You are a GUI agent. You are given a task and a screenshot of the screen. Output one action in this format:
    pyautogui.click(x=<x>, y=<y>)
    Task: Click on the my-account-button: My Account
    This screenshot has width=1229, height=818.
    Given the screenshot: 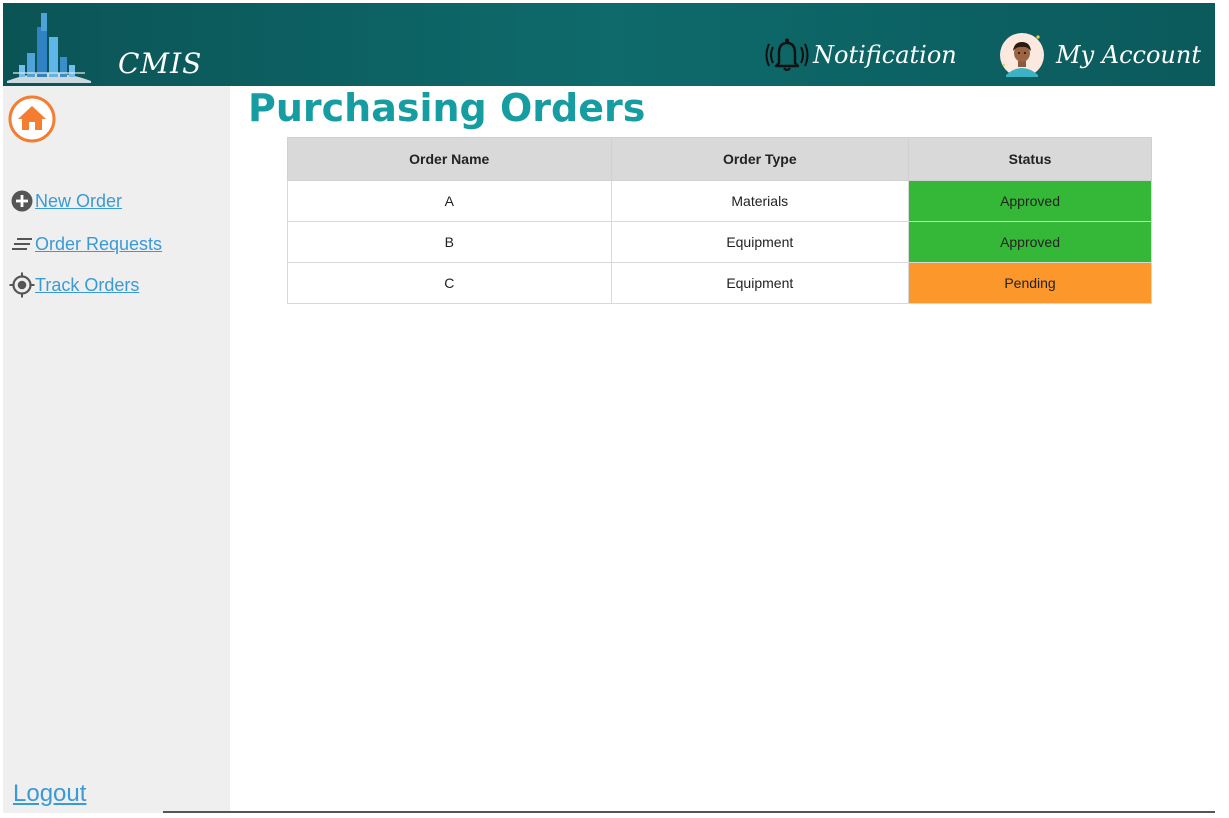 What is the action you would take?
    pyautogui.click(x=1099, y=55)
    